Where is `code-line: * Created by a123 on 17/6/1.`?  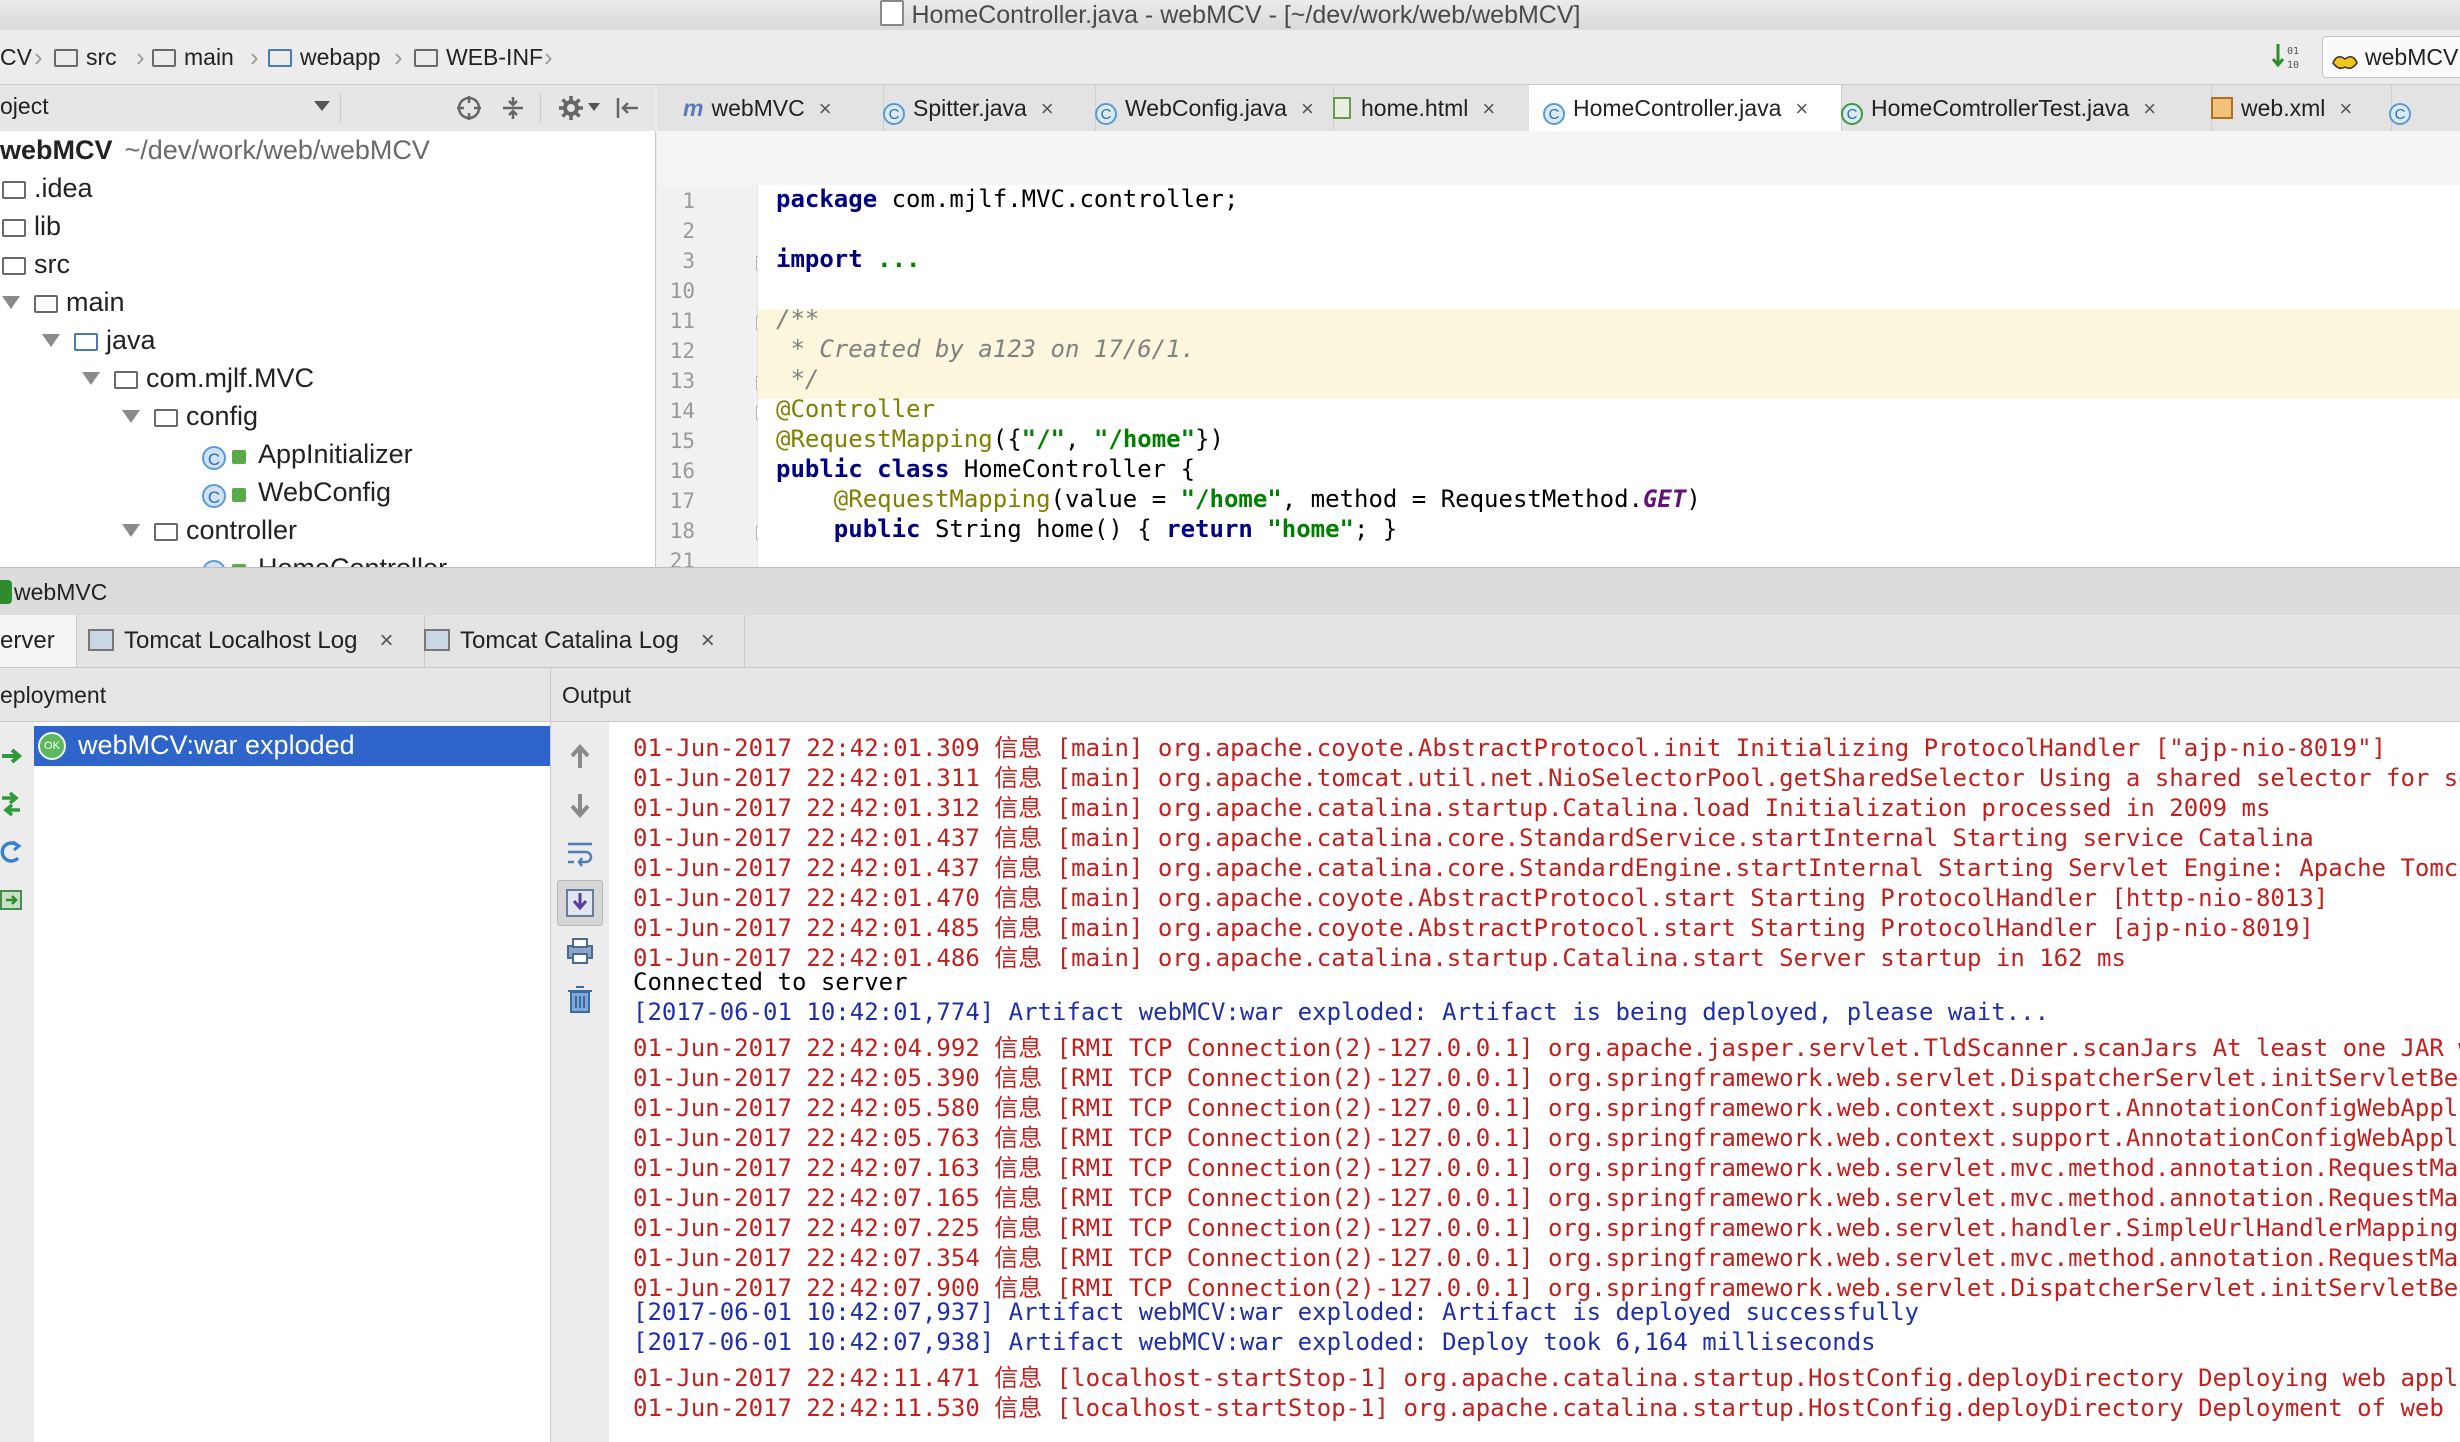
code-line: * Created by a123 on 17/6/1. is located at coordinates (986, 349).